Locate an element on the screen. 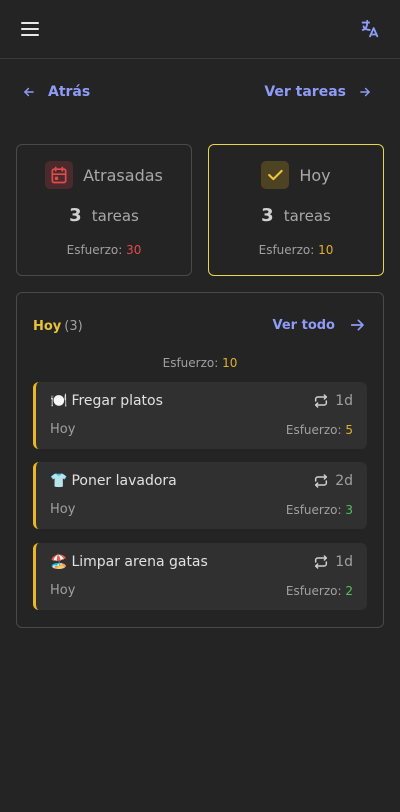 The image size is (400, 812). task-effort: Esfuerzo: 2 is located at coordinates (319, 591).